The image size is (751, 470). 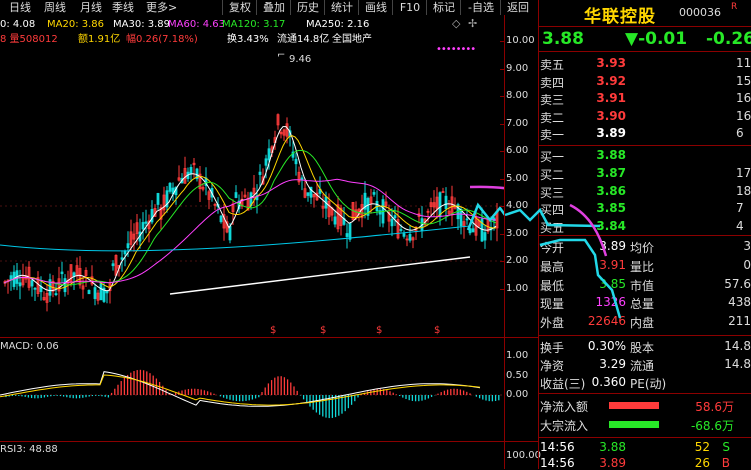 What do you see at coordinates (91, 7) in the screenshot?
I see `tab-monthly: 月线` at bounding box center [91, 7].